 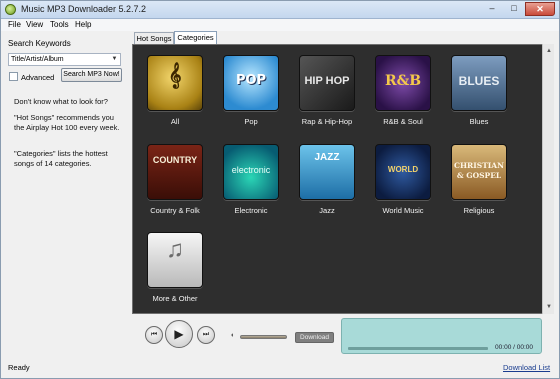 What do you see at coordinates (327, 210) in the screenshot?
I see `category-label: Jazz` at bounding box center [327, 210].